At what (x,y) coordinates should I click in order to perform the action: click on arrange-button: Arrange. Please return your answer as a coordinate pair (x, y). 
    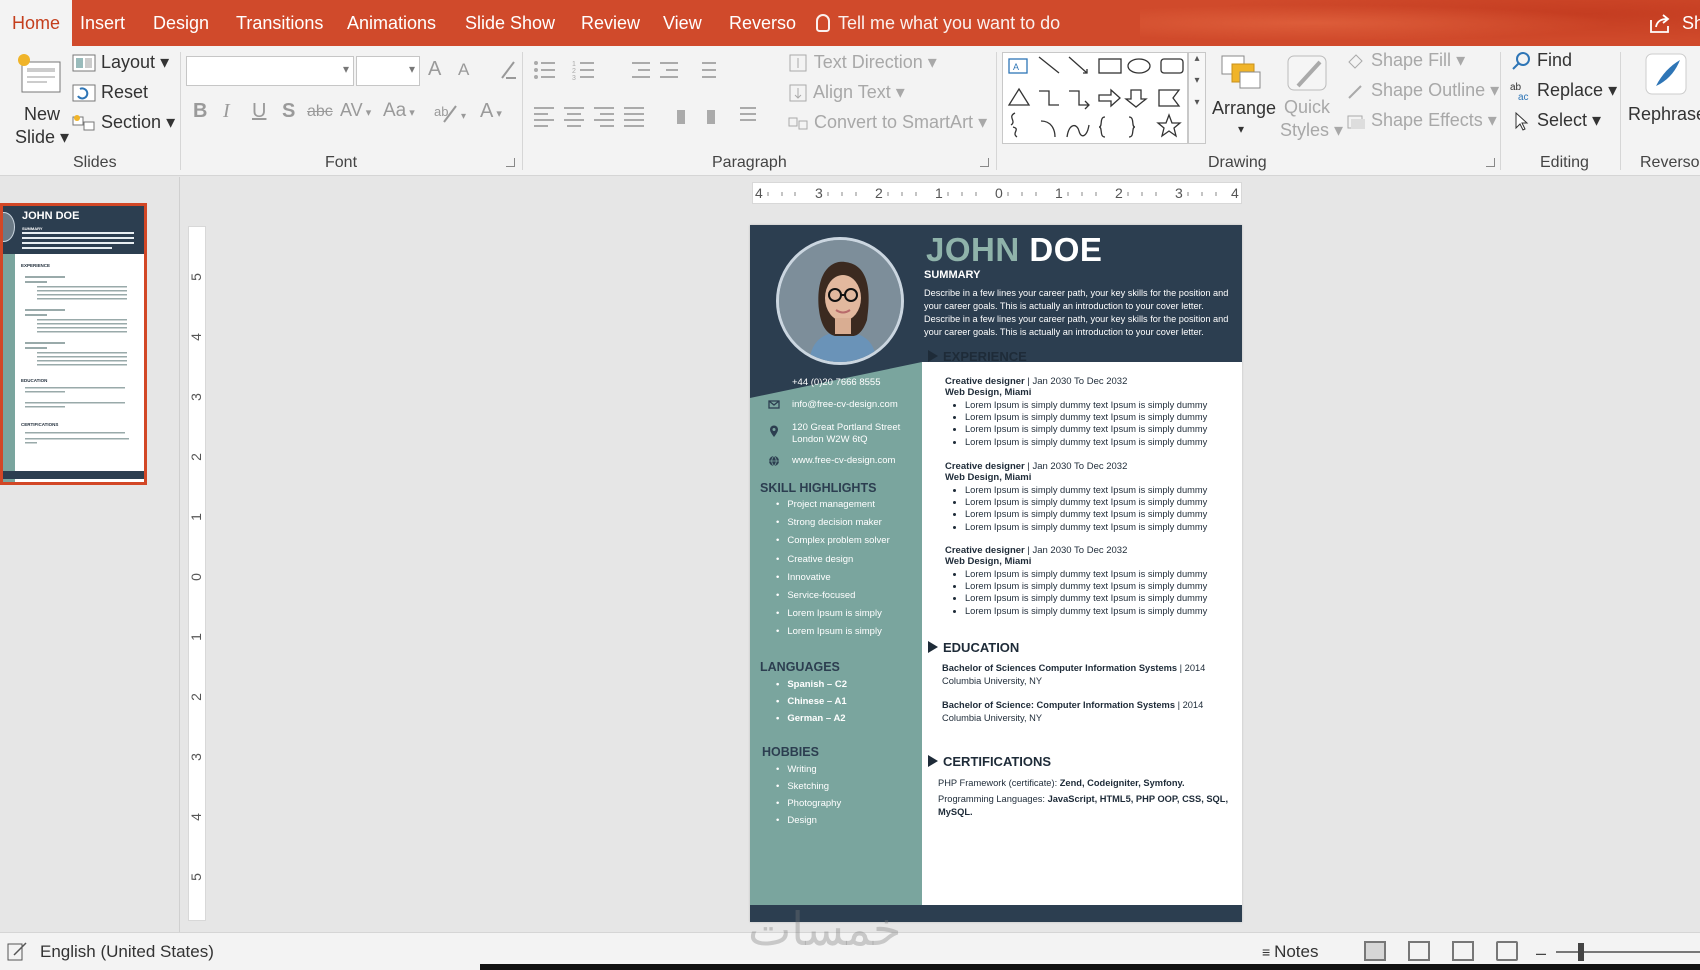
    Looking at the image, I should click on (1244, 108).